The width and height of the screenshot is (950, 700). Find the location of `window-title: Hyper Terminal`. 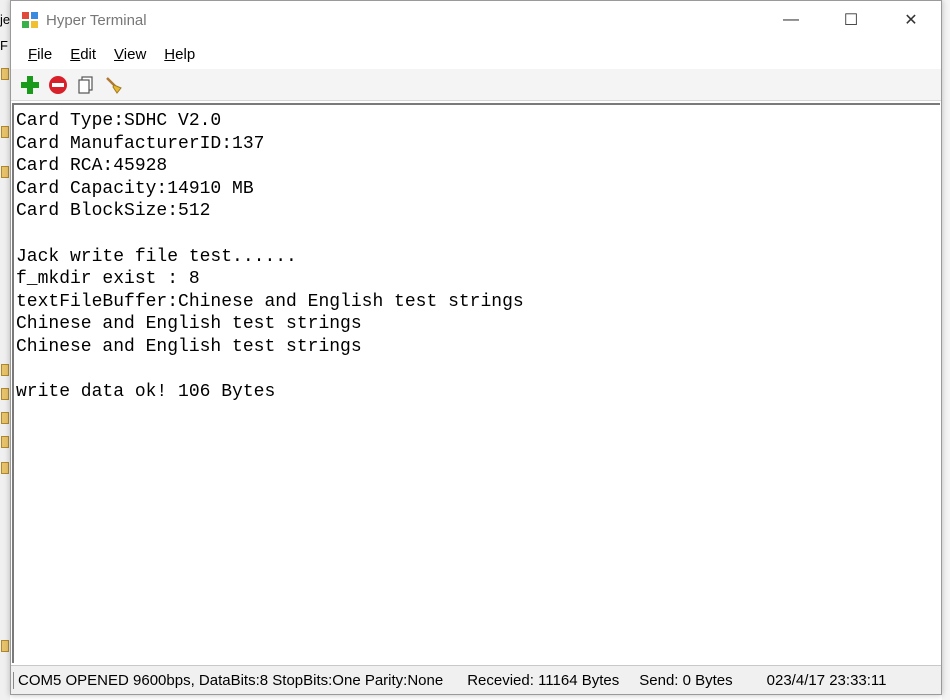

window-title: Hyper Terminal is located at coordinates (96, 20).